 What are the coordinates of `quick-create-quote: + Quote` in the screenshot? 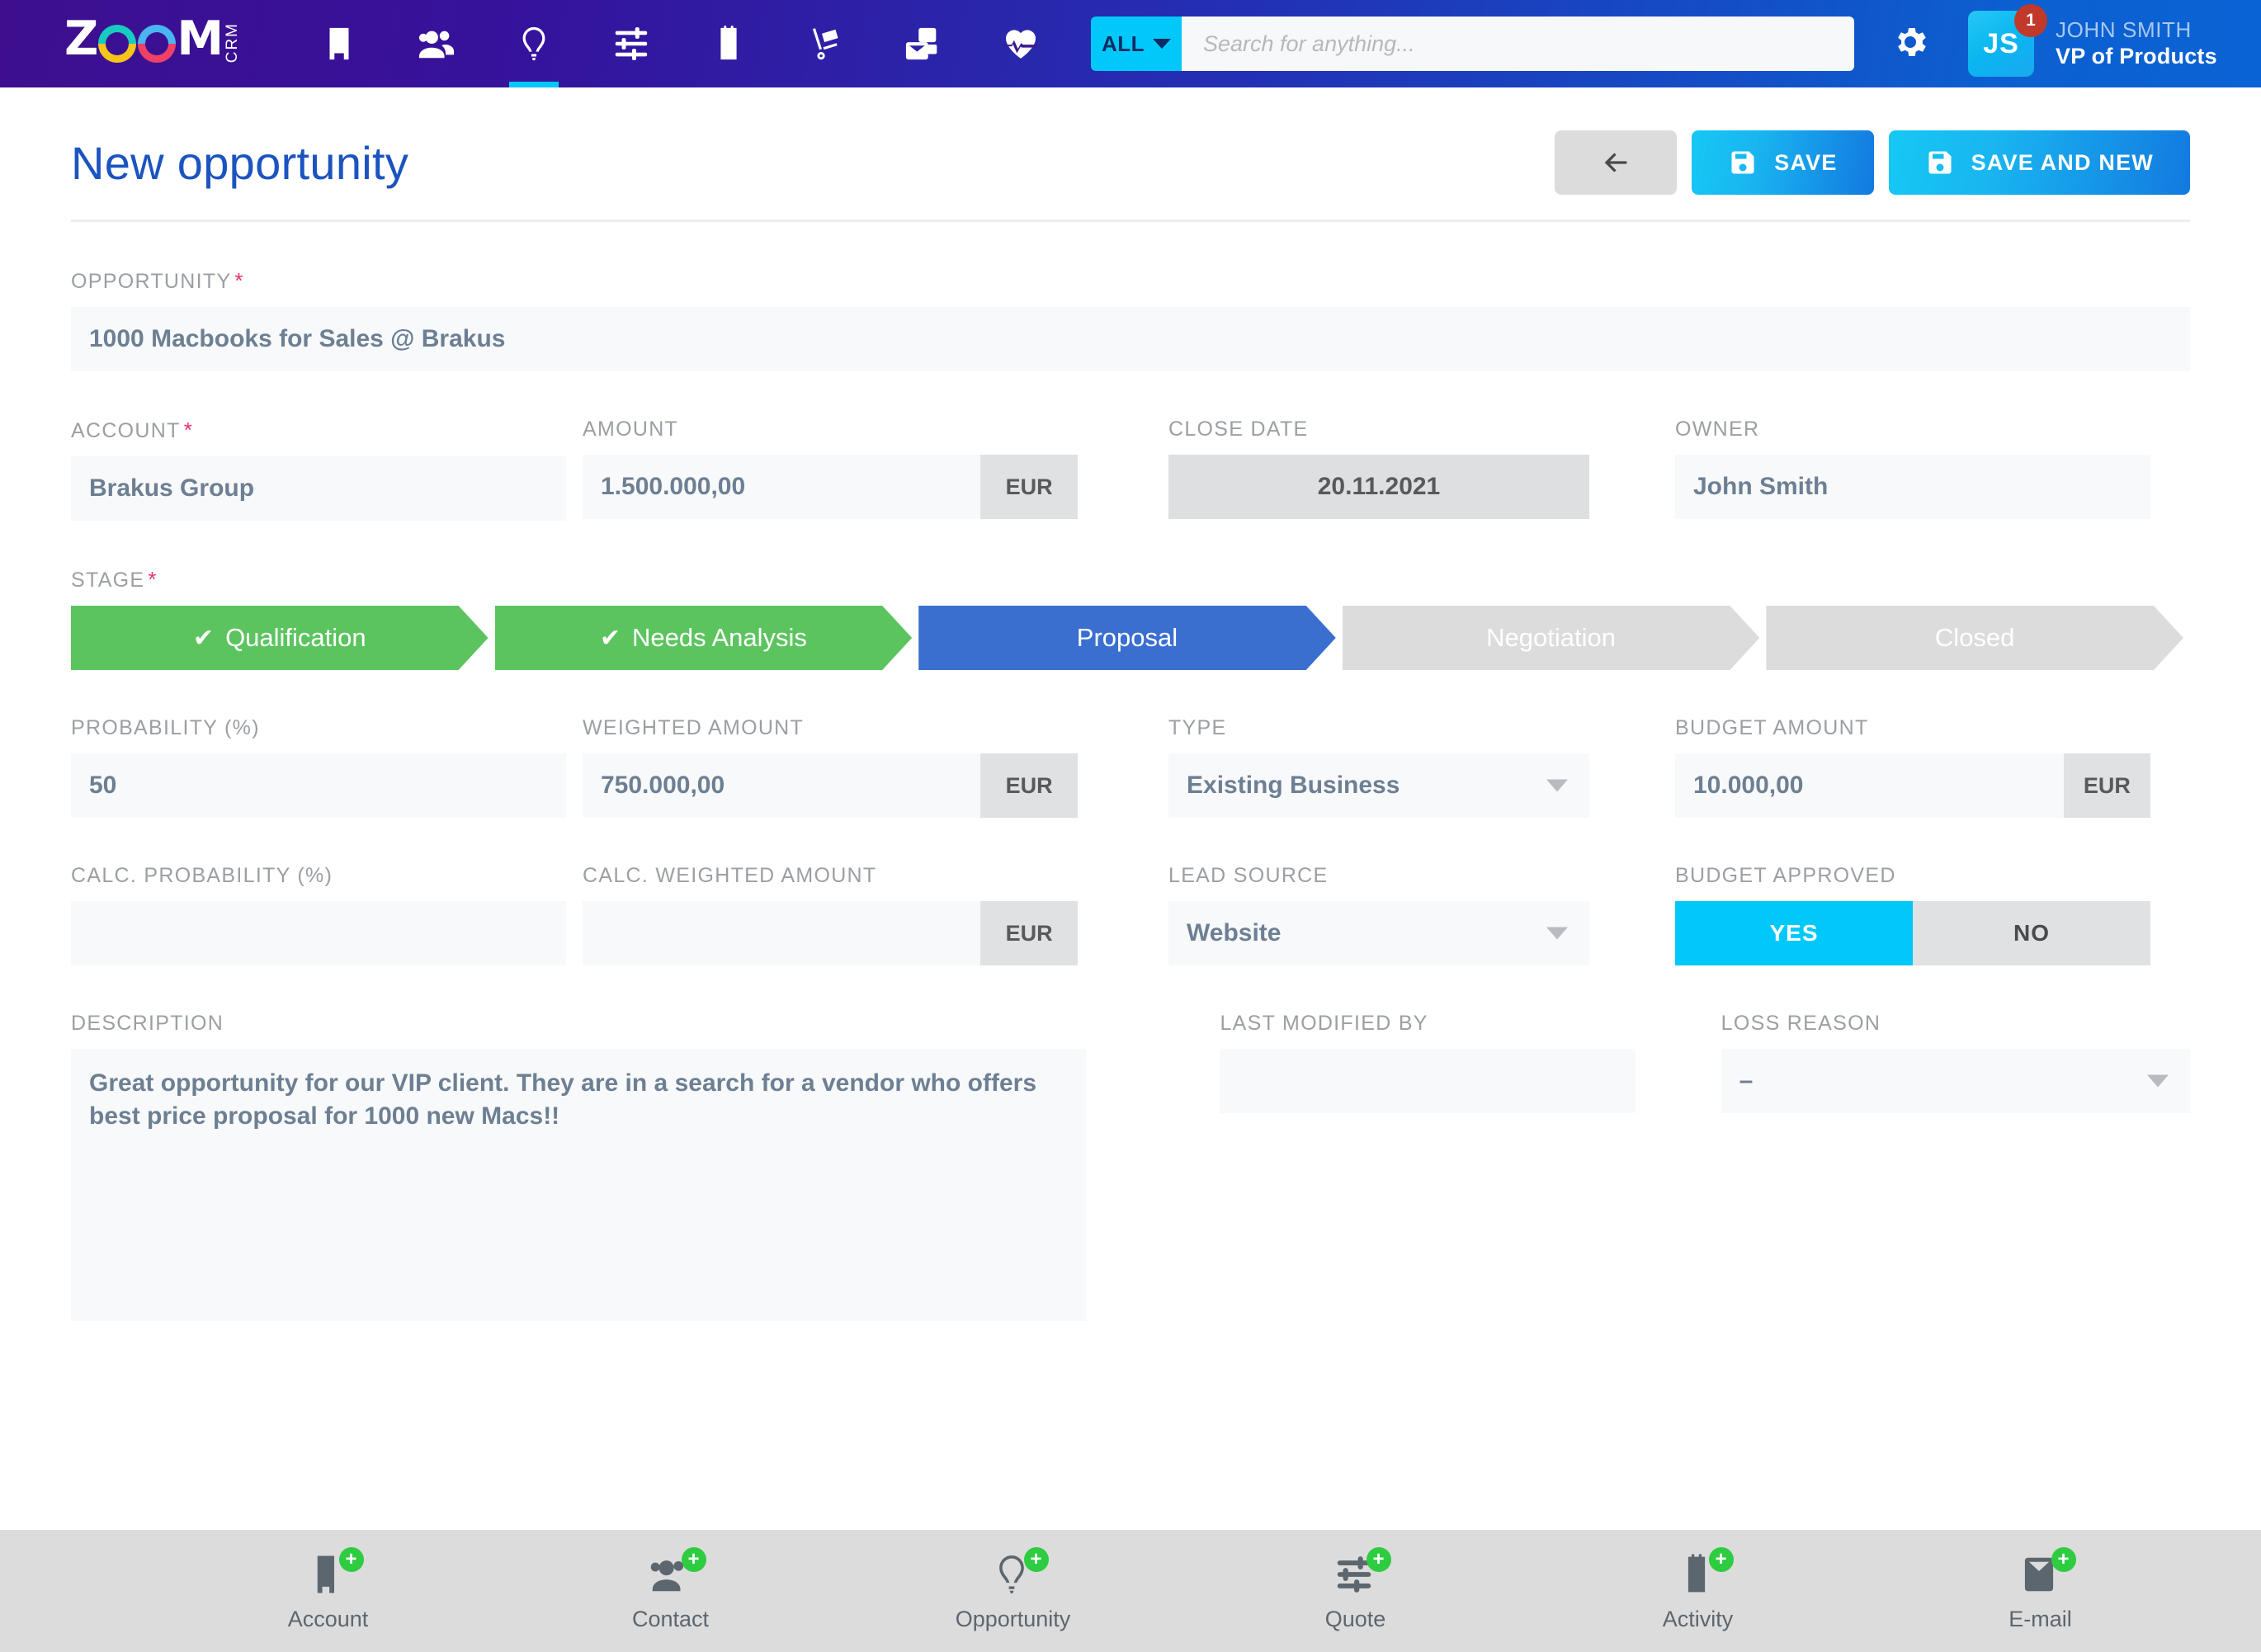 It's located at (1355, 1589).